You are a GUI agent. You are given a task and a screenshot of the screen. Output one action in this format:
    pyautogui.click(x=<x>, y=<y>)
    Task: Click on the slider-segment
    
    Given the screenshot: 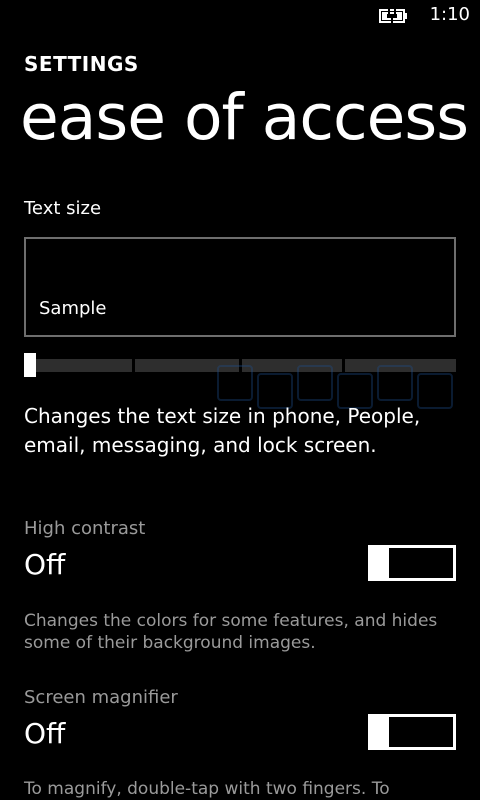 What is the action you would take?
    pyautogui.click(x=78, y=365)
    